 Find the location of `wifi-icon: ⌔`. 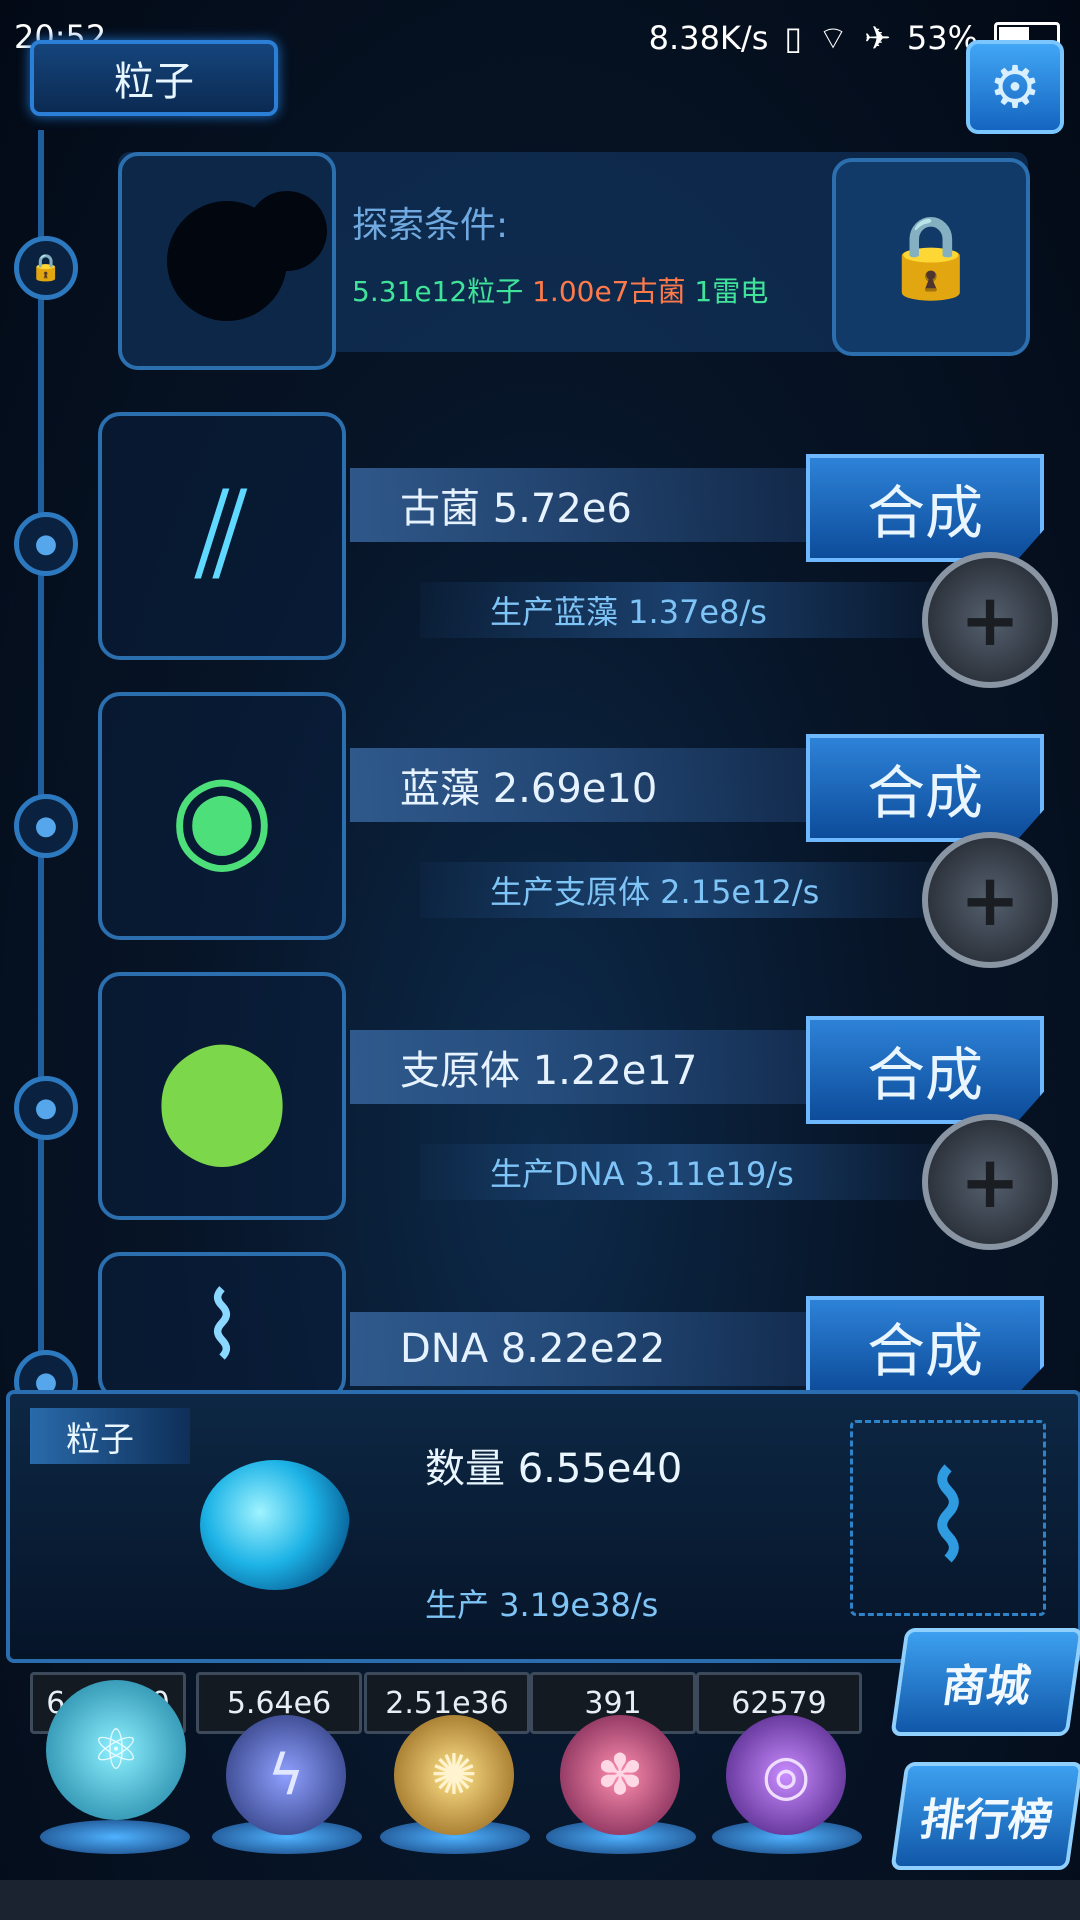

wifi-icon: ⌔ is located at coordinates (833, 38).